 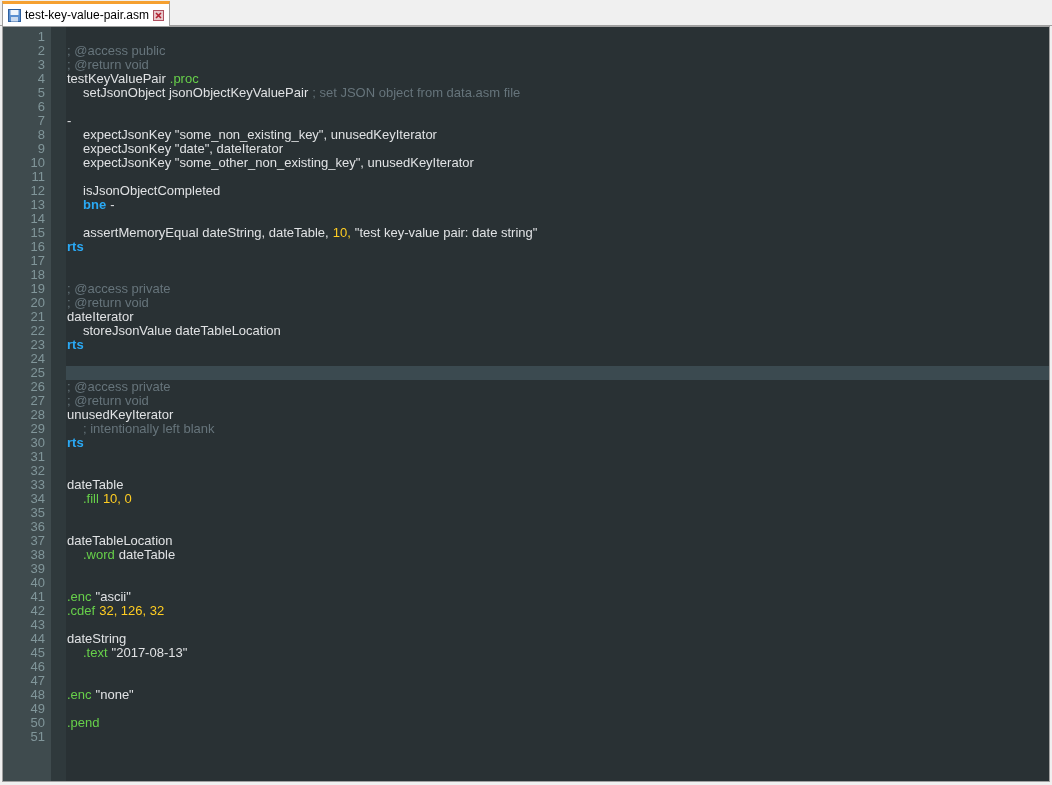 I want to click on code-text: "2017-08-13", so click(x=149, y=653).